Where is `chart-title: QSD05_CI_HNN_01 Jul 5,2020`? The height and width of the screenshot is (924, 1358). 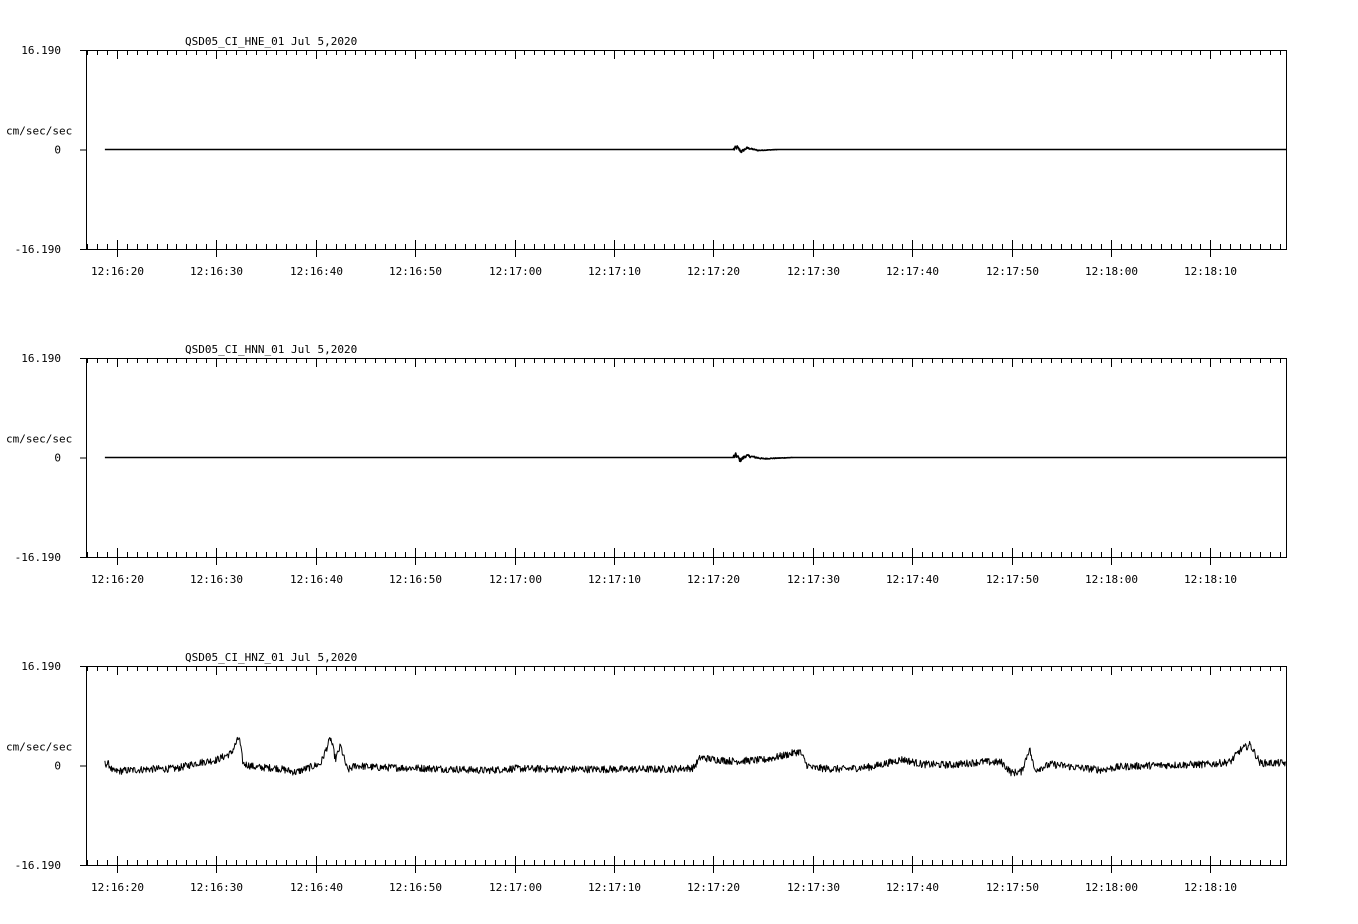
chart-title: QSD05_CI_HNN_01 Jul 5,2020 is located at coordinates (271, 349).